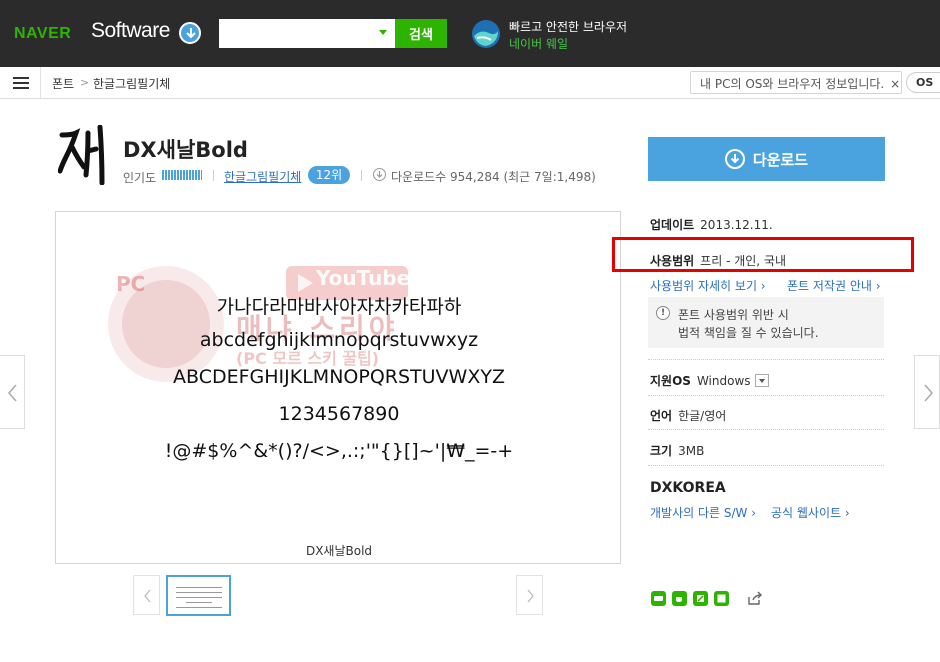 This screenshot has height=662, width=940. Describe the element at coordinates (185, 150) in the screenshot. I see `font-title: DX새날Bold` at that location.